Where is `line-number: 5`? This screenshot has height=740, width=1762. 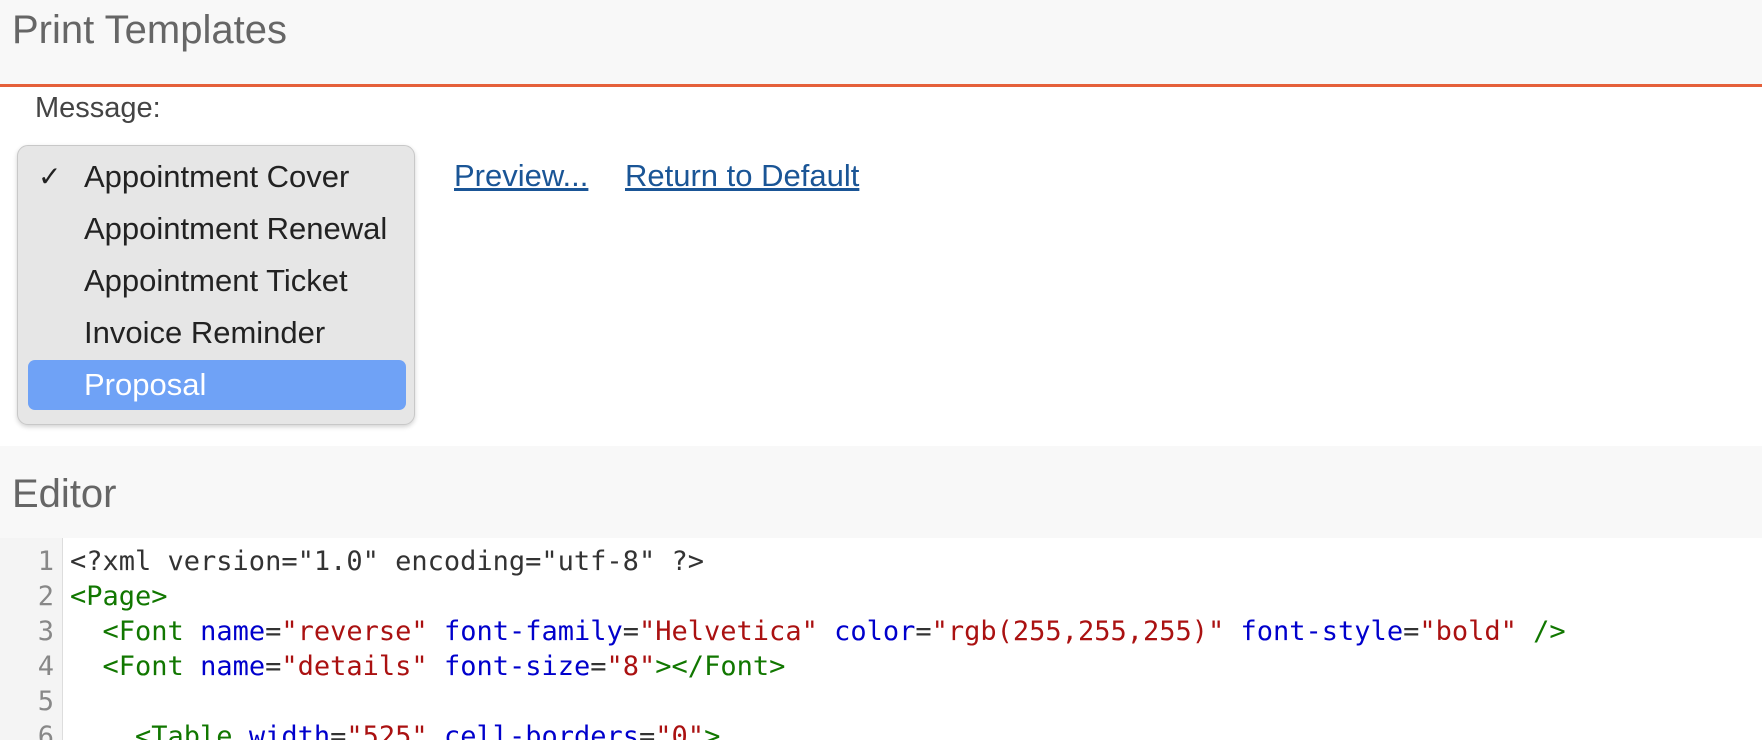 line-number: 5 is located at coordinates (45, 701).